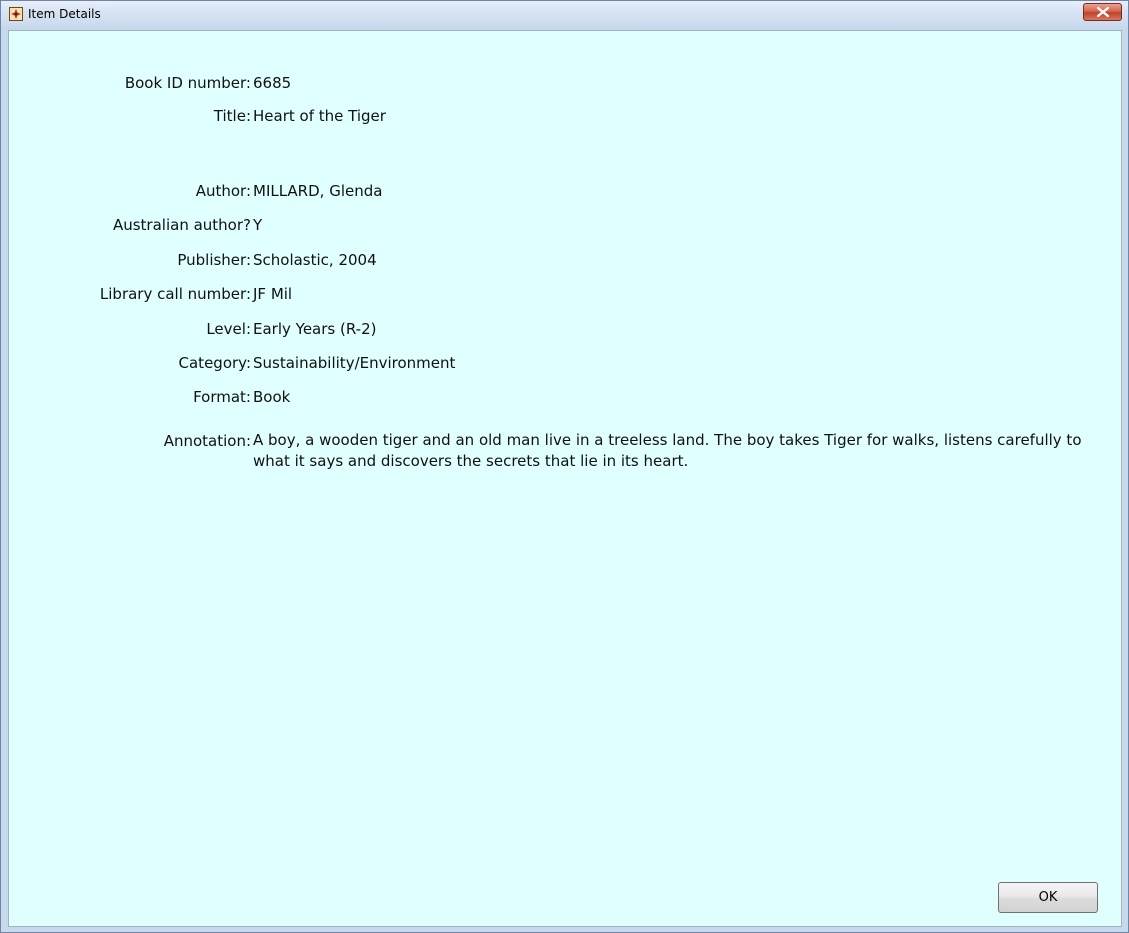  Describe the element at coordinates (273, 294) in the screenshot. I see `call-number-value: JF Mil` at that location.